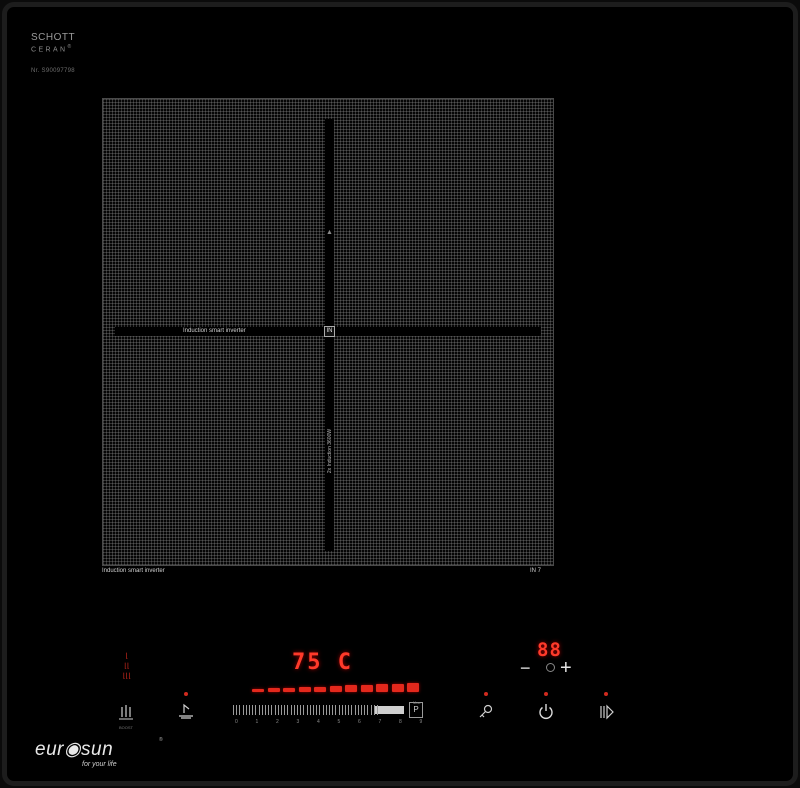 The image size is (800, 788). I want to click on pause-button, so click(606, 707).